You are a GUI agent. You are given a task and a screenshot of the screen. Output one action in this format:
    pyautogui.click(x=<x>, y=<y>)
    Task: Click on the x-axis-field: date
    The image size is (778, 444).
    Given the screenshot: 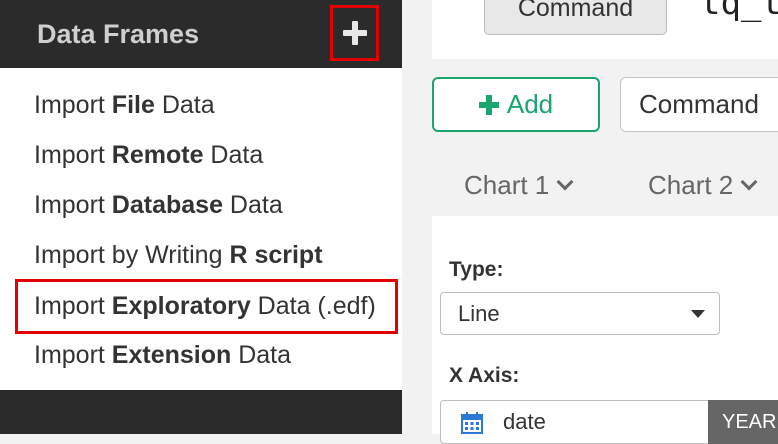 What is the action you would take?
    pyautogui.click(x=575, y=422)
    